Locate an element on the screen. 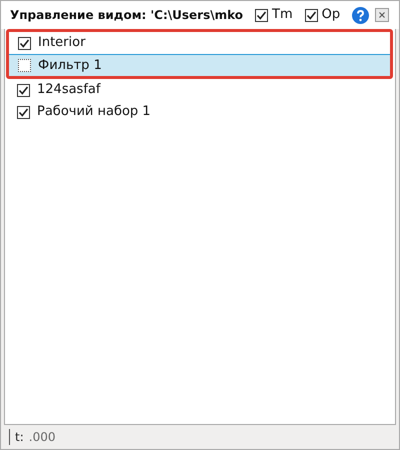  close-icon is located at coordinates (382, 15).